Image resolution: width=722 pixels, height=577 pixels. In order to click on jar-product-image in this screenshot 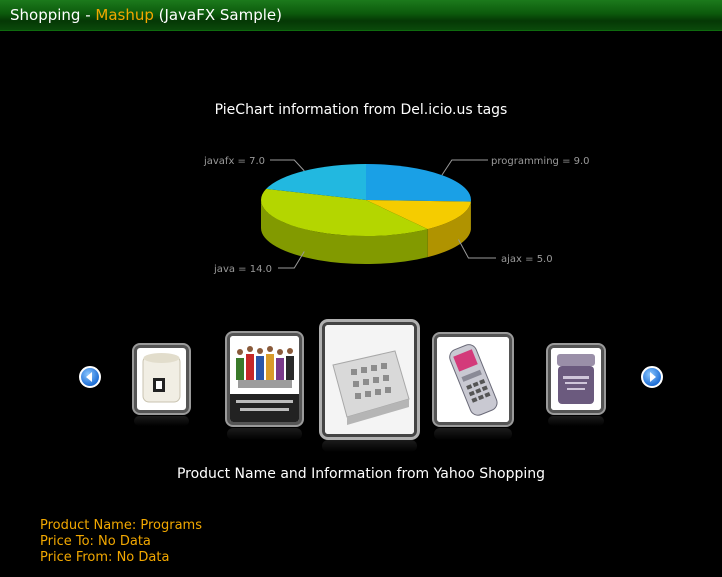, I will do `click(161, 378)`.